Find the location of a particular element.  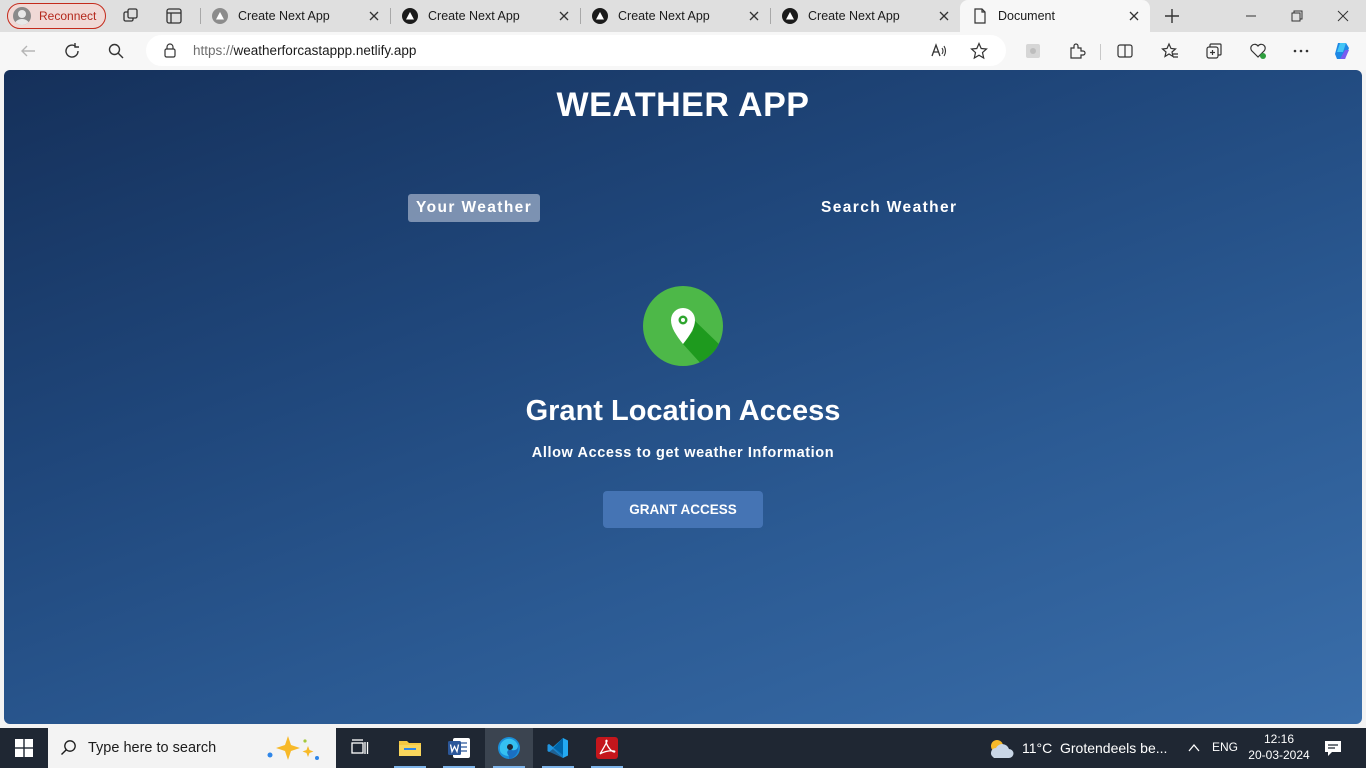

system-clock: 12:16 20-03-2024 is located at coordinates (1279, 747).